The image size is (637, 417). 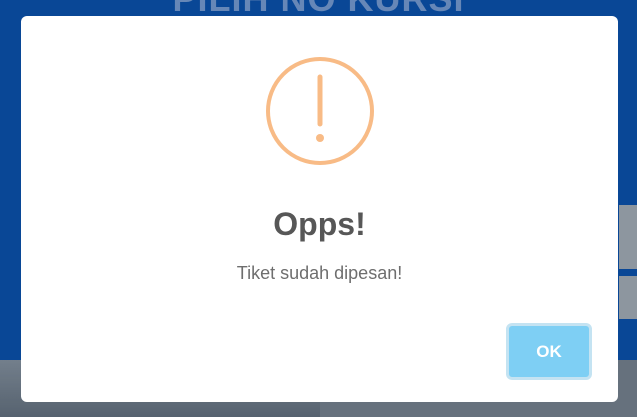 What do you see at coordinates (319, 273) in the screenshot?
I see `dialog-message: Tiket sudah dipesan!` at bounding box center [319, 273].